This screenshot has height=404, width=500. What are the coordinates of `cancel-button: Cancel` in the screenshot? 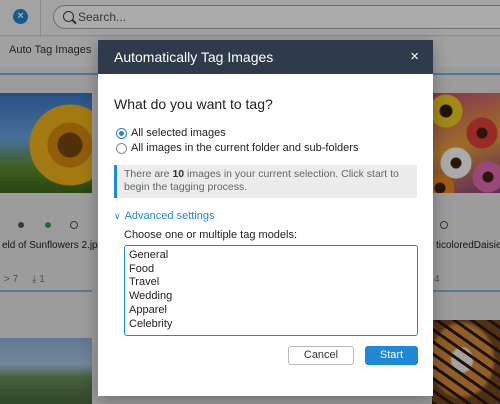 It's located at (321, 355).